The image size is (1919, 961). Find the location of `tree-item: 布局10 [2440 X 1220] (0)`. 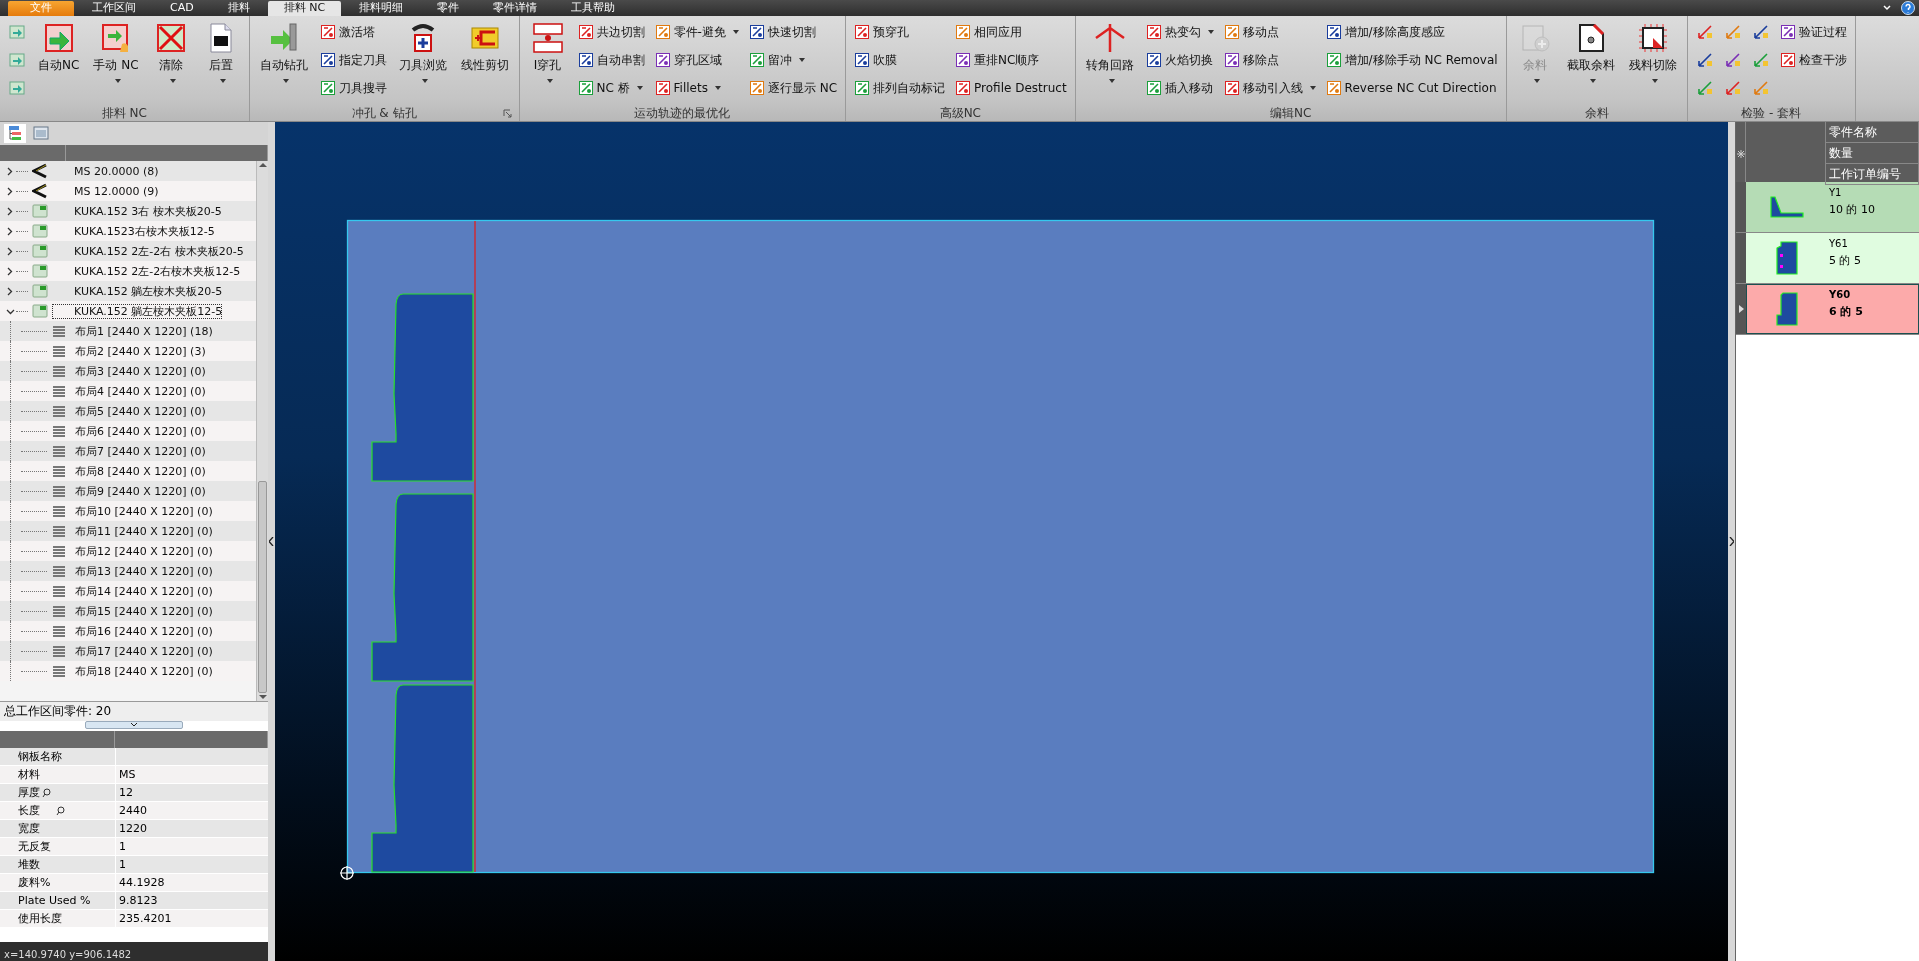

tree-item: 布局10 [2440 X 1220] (0) is located at coordinates (142, 511).